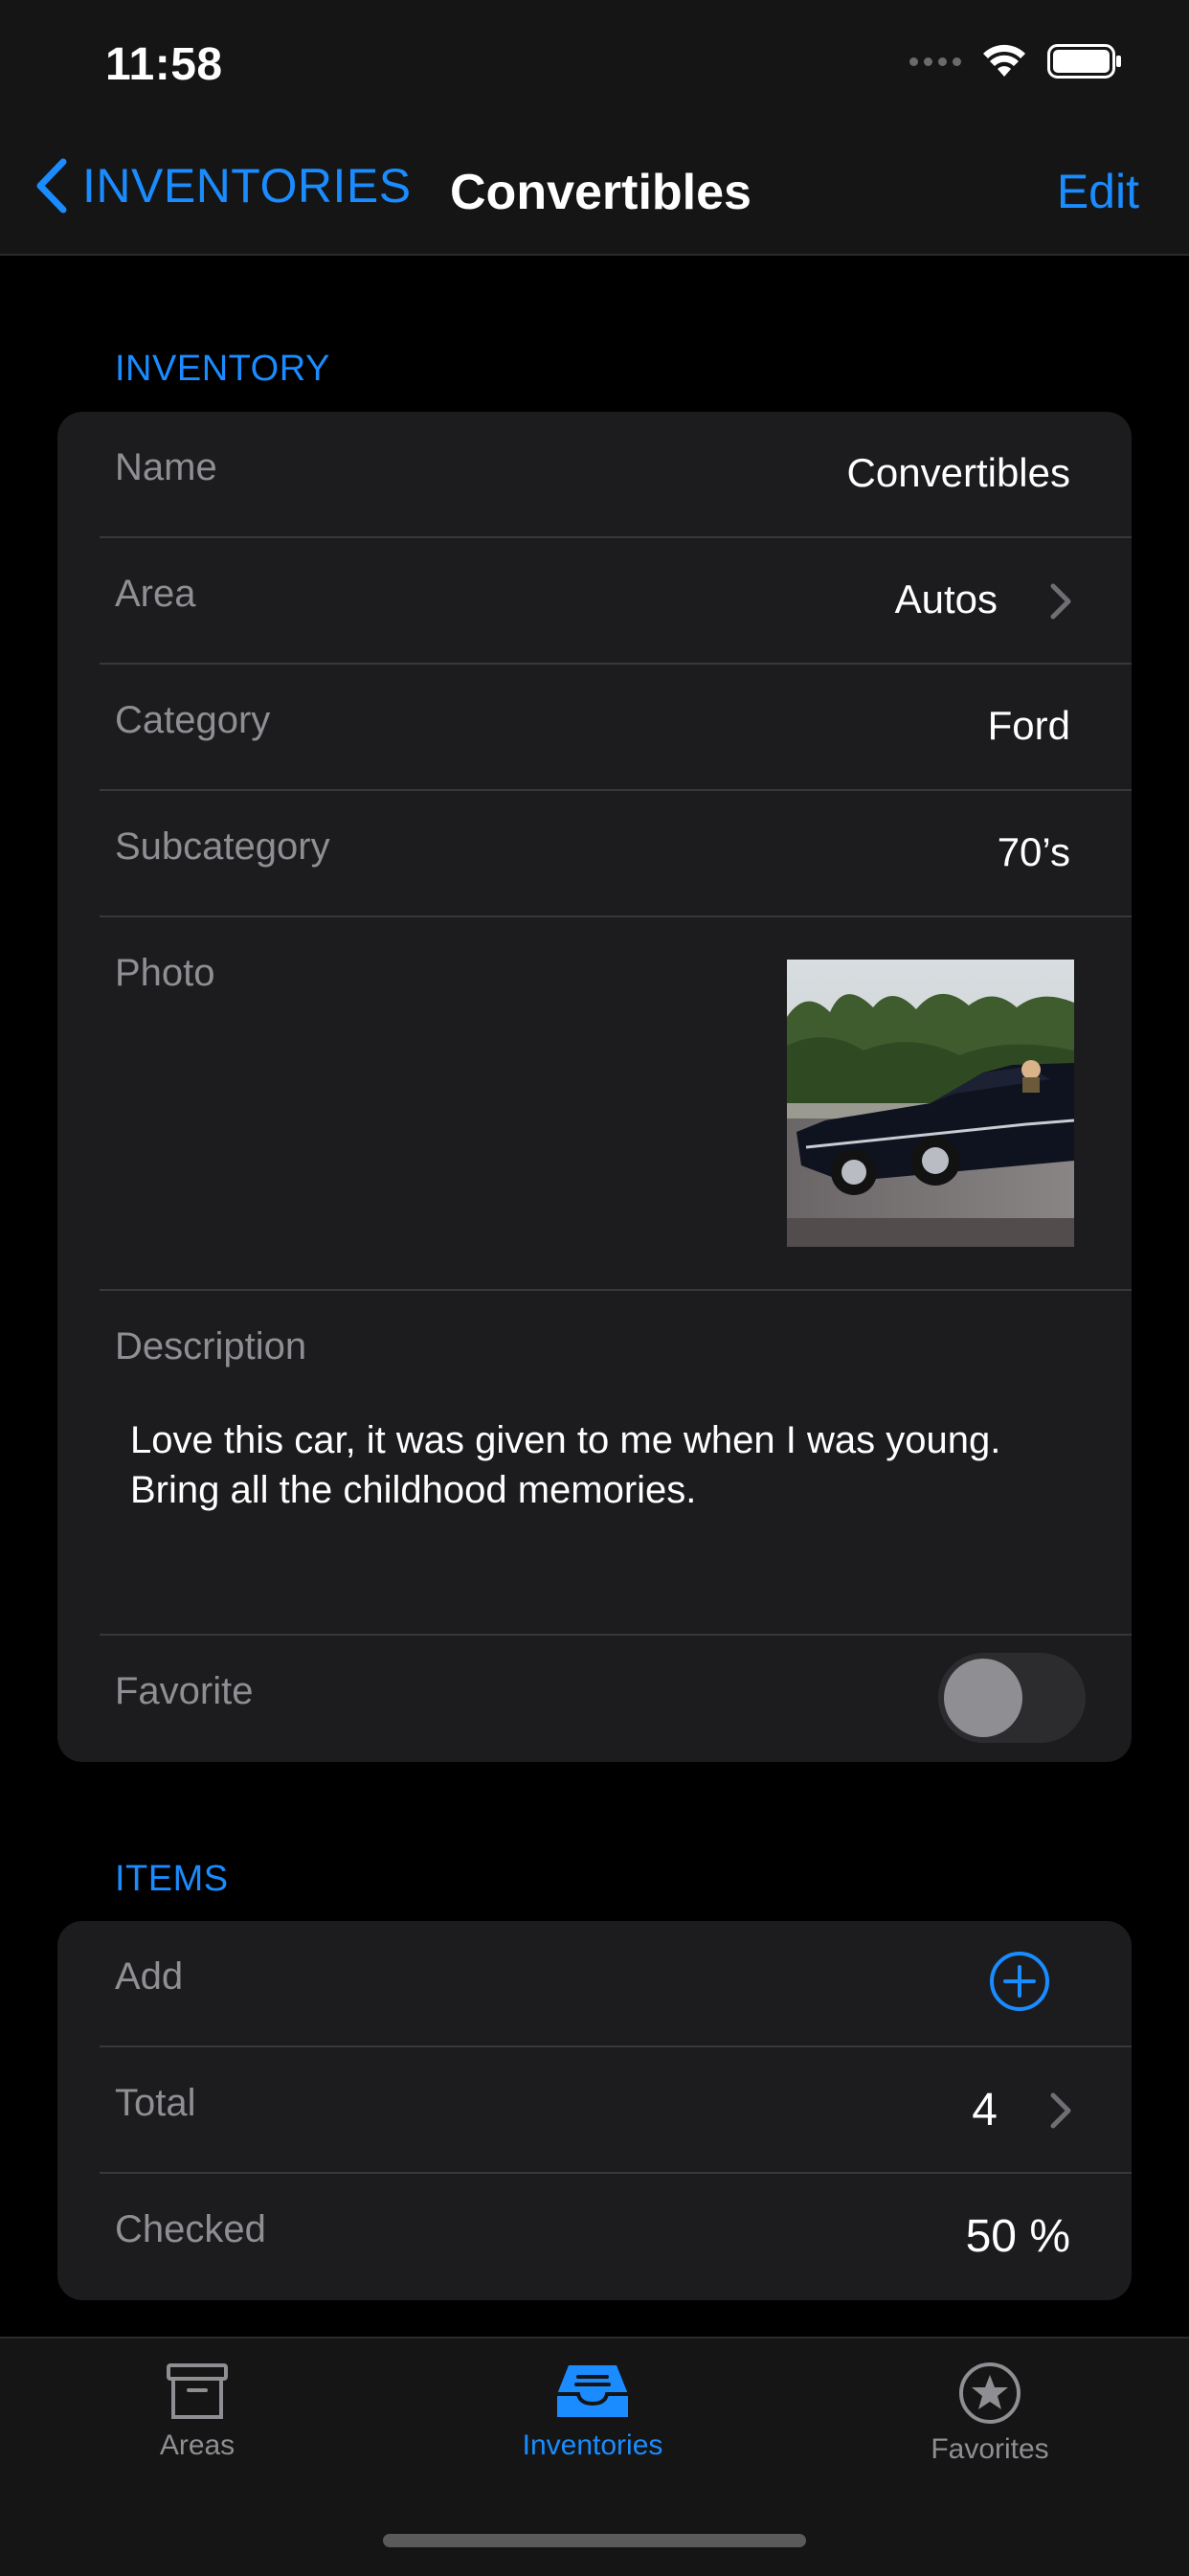 The width and height of the screenshot is (1189, 2576). What do you see at coordinates (592, 2445) in the screenshot?
I see `tab-inventories-label: Inventories` at bounding box center [592, 2445].